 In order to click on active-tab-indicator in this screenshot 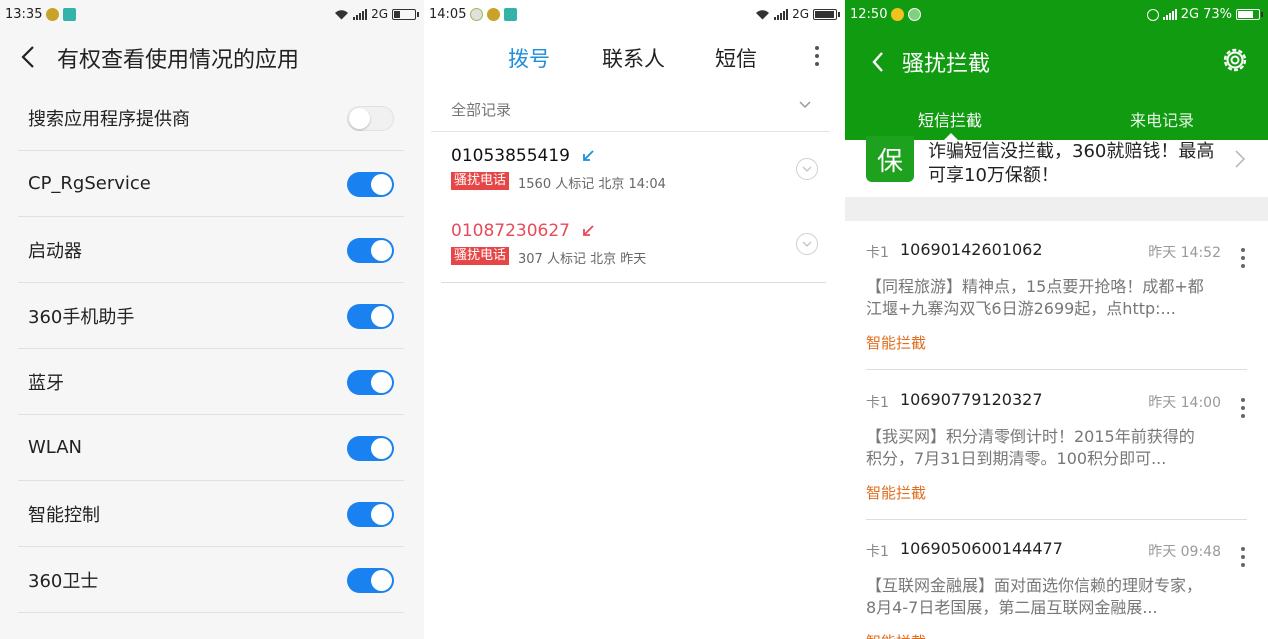, I will do `click(951, 136)`.